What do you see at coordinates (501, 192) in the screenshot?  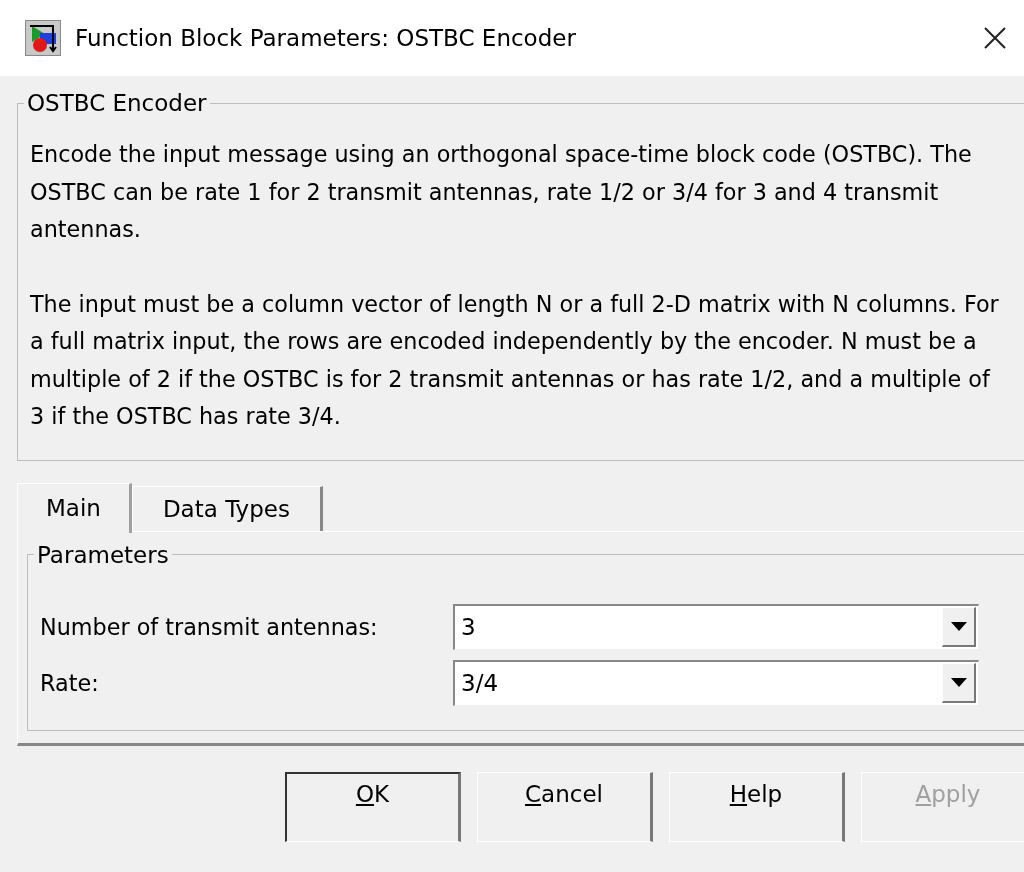 I see `description-text: Encode the input message using an orthogonal space-time block code (OSTBC). The OSTBC can be rate 1 for 2 transmit antennas, rate 1/2 or 3/4 for 3 and 4 transmit antennas.` at bounding box center [501, 192].